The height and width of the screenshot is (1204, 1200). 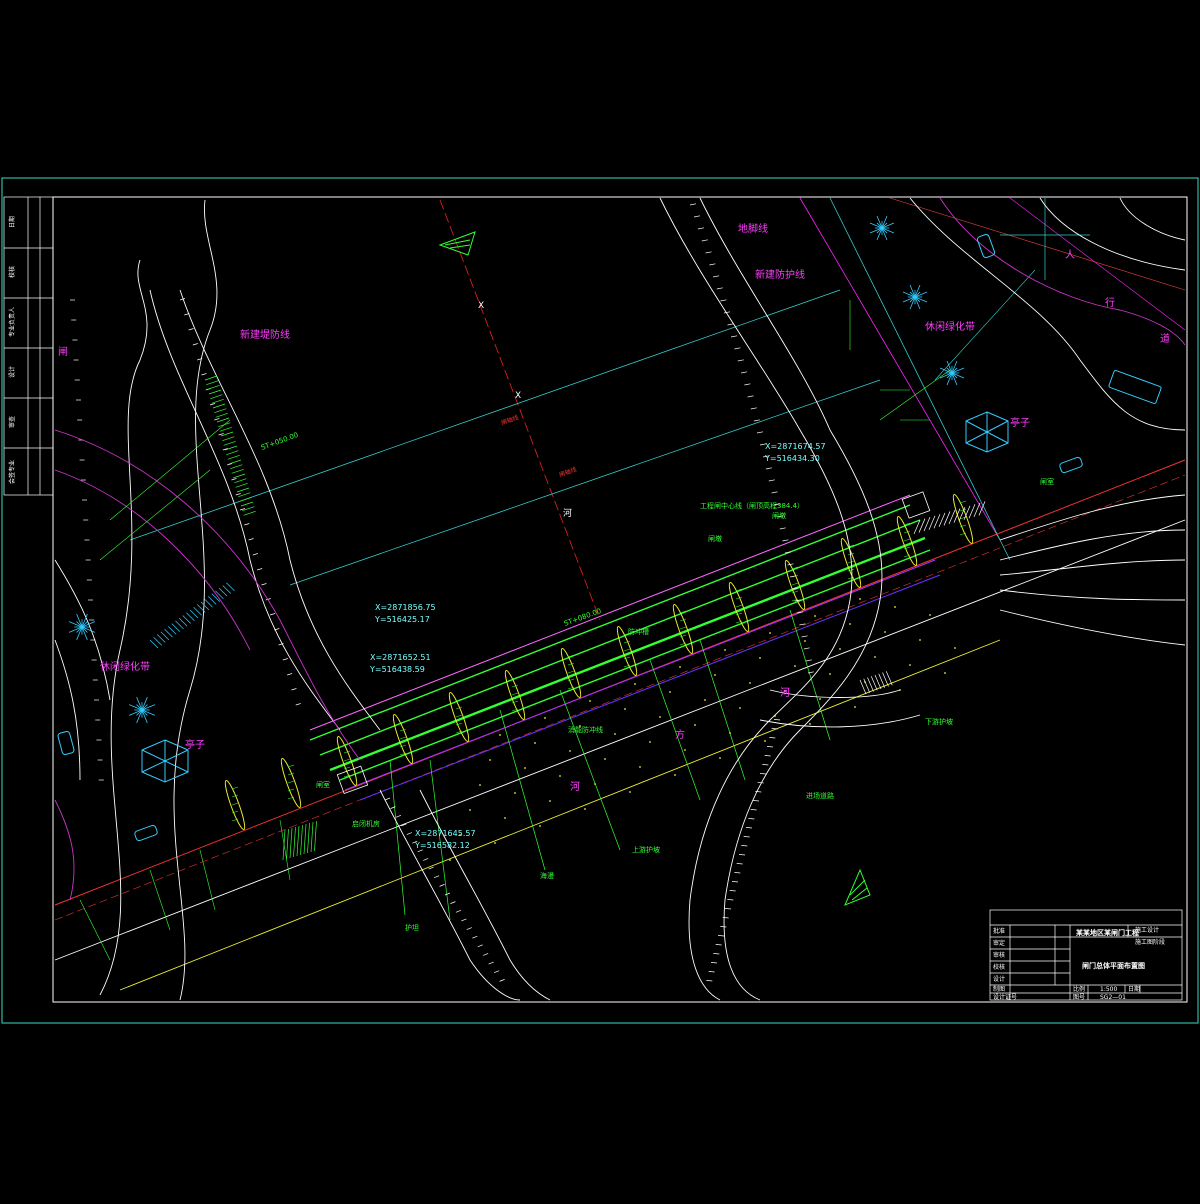 What do you see at coordinates (792, 458) in the screenshot?
I see `coord-y: Y=516434.30` at bounding box center [792, 458].